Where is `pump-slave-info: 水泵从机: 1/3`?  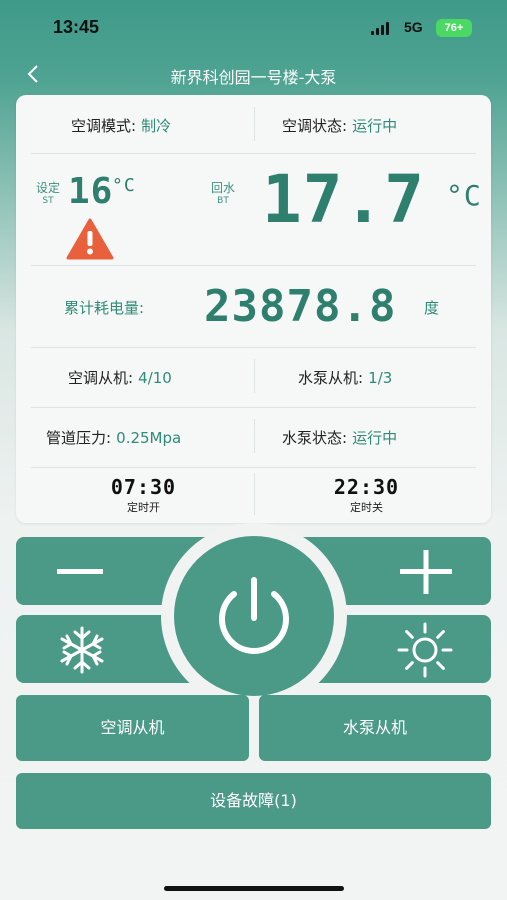
pump-slave-info: 水泵从机: 1/3 is located at coordinates (345, 377).